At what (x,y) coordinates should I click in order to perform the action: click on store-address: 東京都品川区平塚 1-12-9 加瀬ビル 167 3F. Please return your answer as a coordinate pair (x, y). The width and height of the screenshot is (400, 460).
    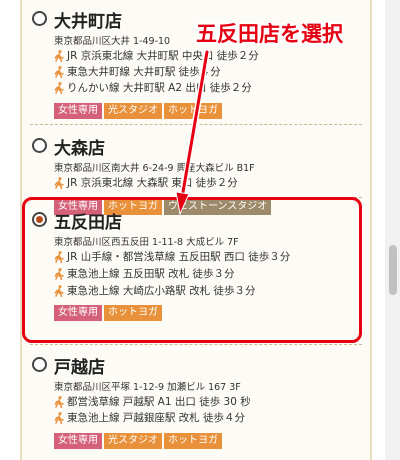
    Looking at the image, I should click on (147, 387).